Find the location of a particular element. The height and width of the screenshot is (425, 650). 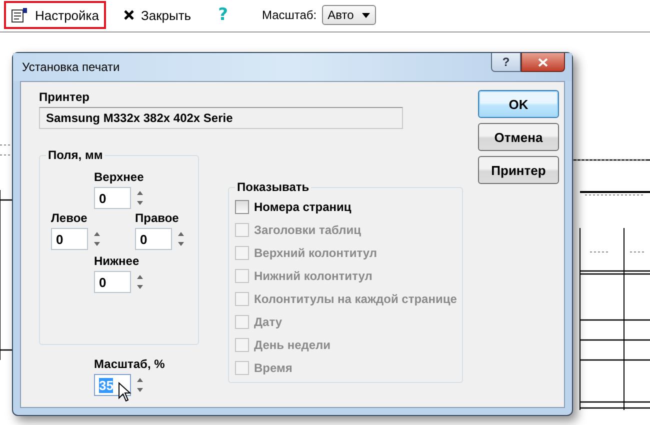

help-button: ? is located at coordinates (506, 62).